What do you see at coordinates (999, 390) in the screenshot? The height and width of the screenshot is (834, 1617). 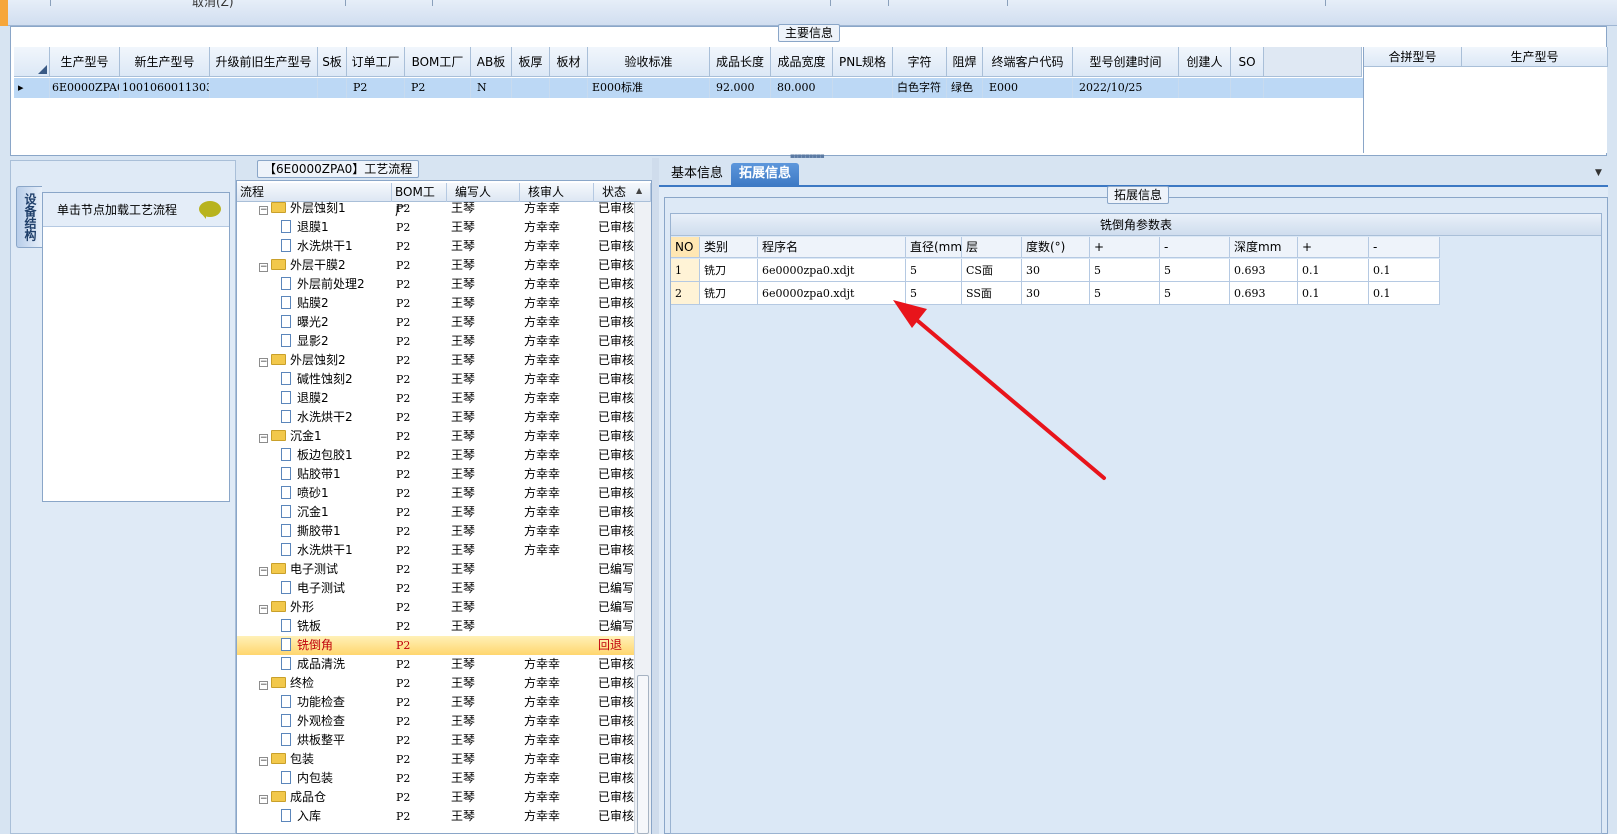 I see `annotation-arrow` at bounding box center [999, 390].